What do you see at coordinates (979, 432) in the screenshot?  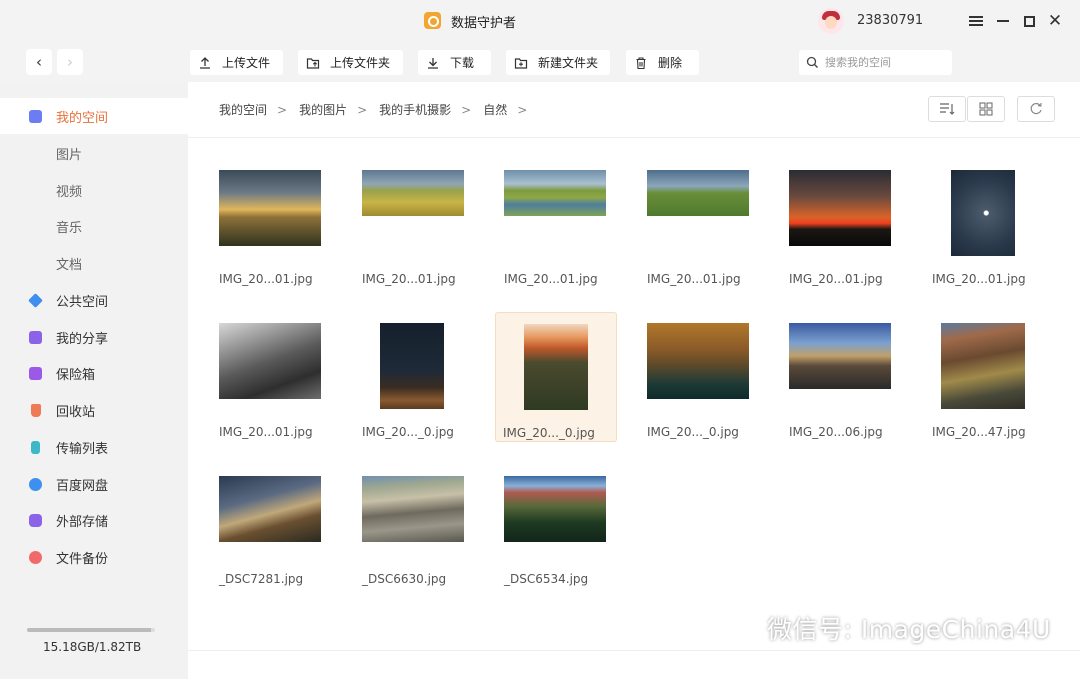 I see `file-name: IMG_20...47.jpg` at bounding box center [979, 432].